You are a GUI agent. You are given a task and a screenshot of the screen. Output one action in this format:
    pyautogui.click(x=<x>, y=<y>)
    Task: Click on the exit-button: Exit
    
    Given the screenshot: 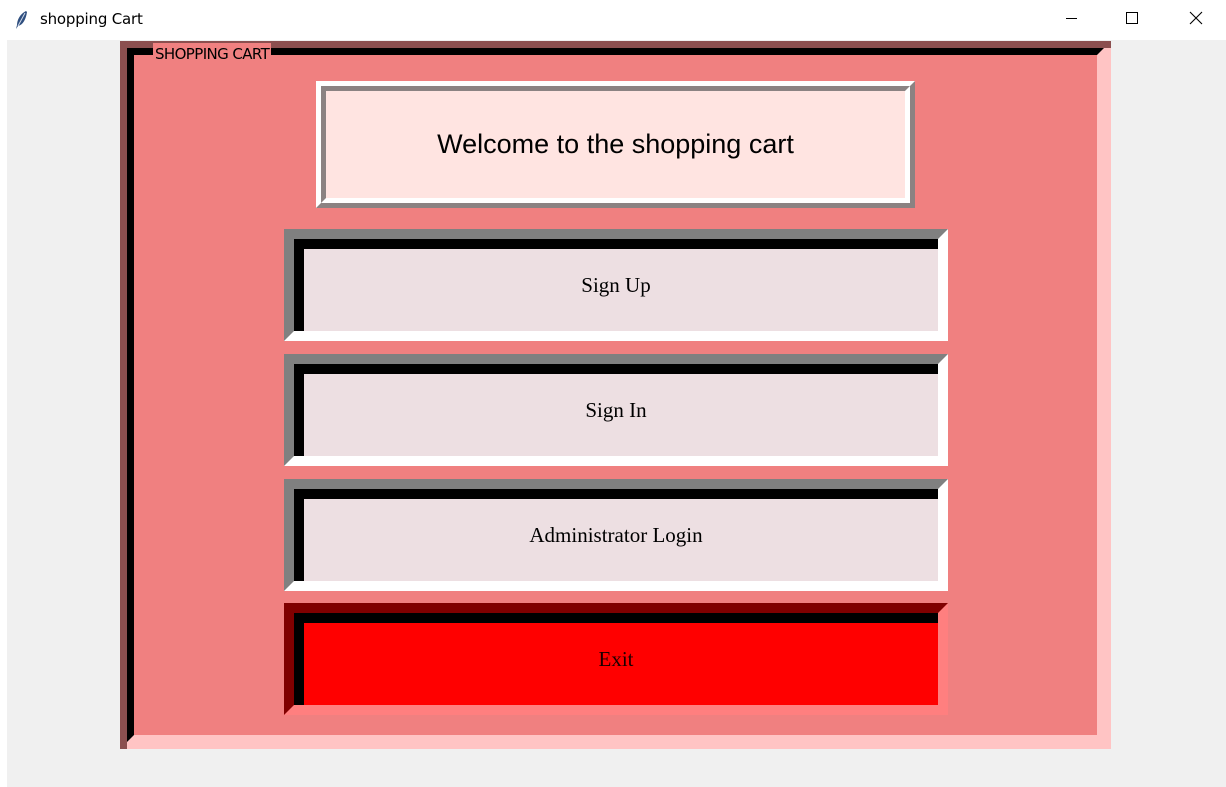 What is the action you would take?
    pyautogui.click(x=616, y=659)
    